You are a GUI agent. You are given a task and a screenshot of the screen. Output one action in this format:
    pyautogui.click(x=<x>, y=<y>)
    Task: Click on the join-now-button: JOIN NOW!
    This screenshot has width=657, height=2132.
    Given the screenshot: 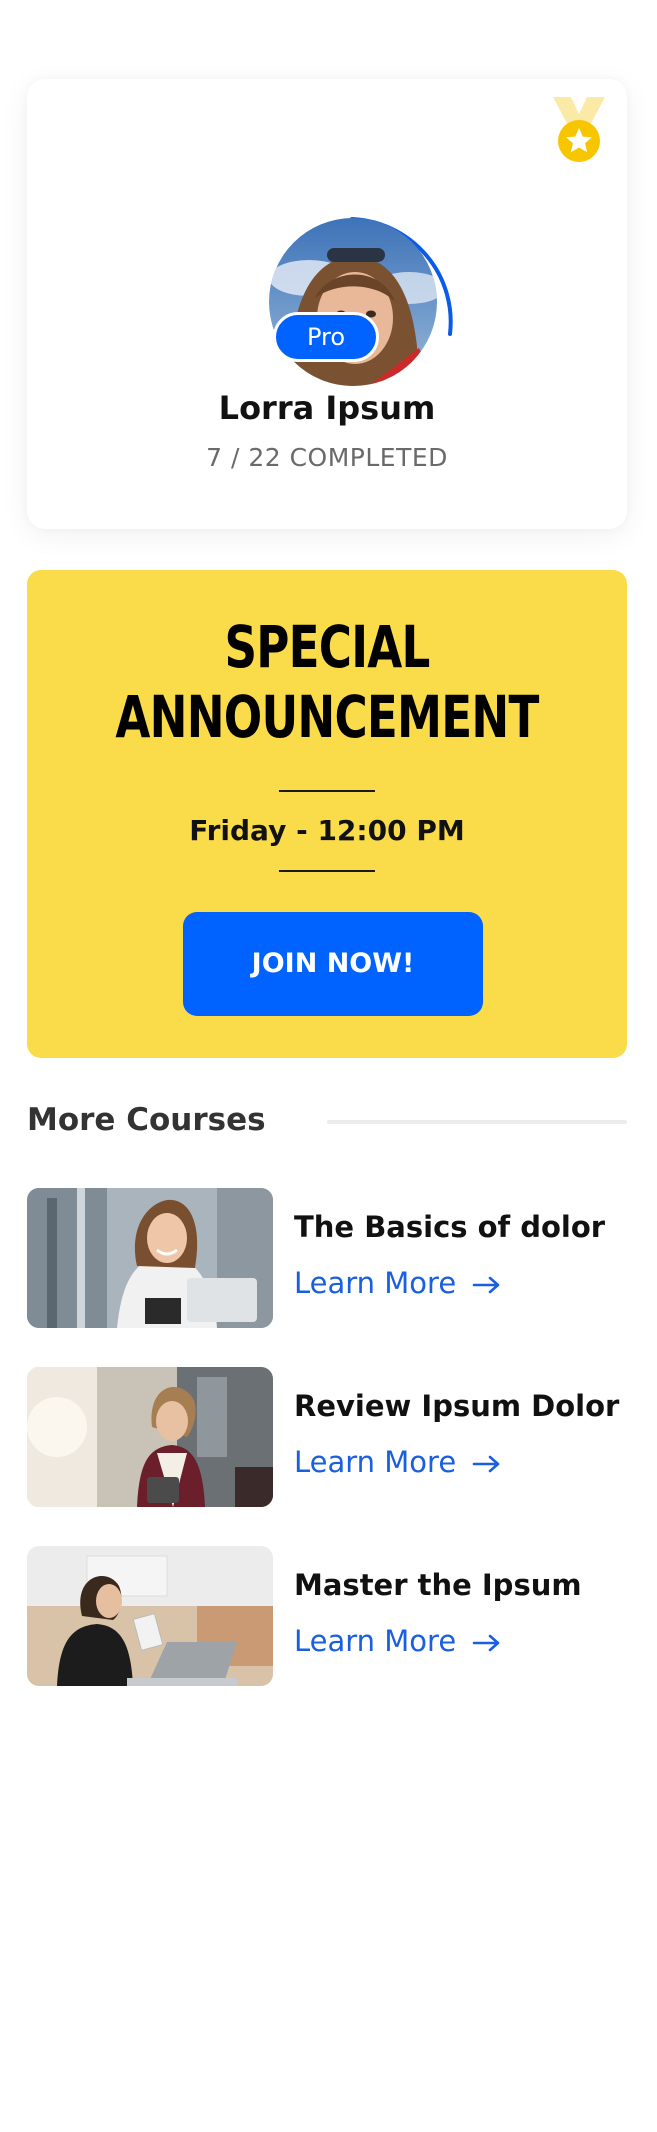 What is the action you would take?
    pyautogui.click(x=333, y=964)
    